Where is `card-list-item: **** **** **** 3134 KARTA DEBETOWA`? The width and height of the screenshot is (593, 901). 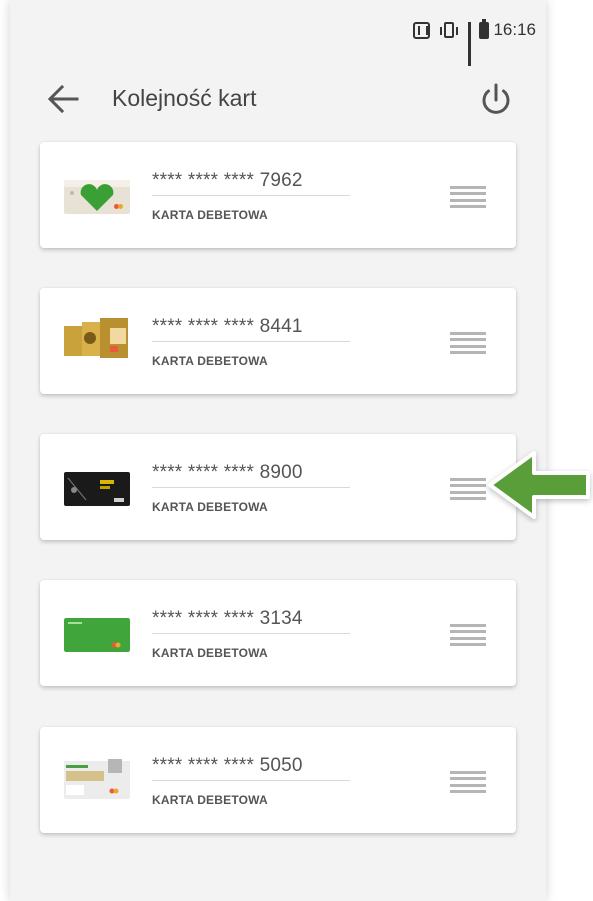 card-list-item: **** **** **** 3134 KARTA DEBETOWA is located at coordinates (278, 633).